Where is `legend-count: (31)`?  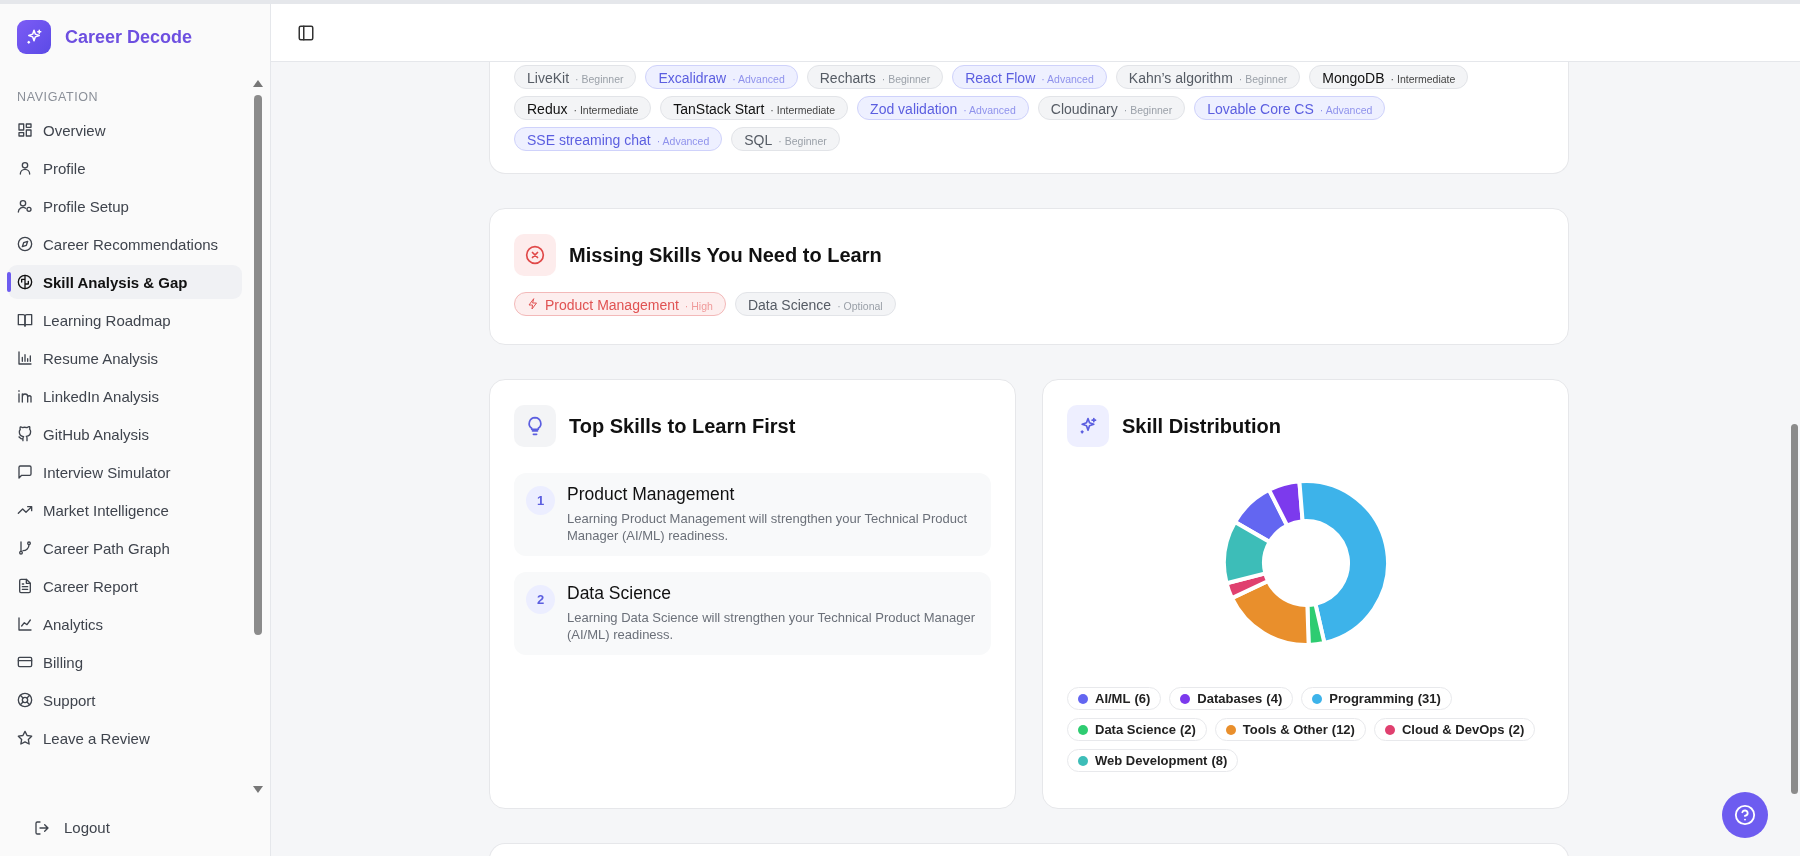
legend-count: (31) is located at coordinates (1429, 698).